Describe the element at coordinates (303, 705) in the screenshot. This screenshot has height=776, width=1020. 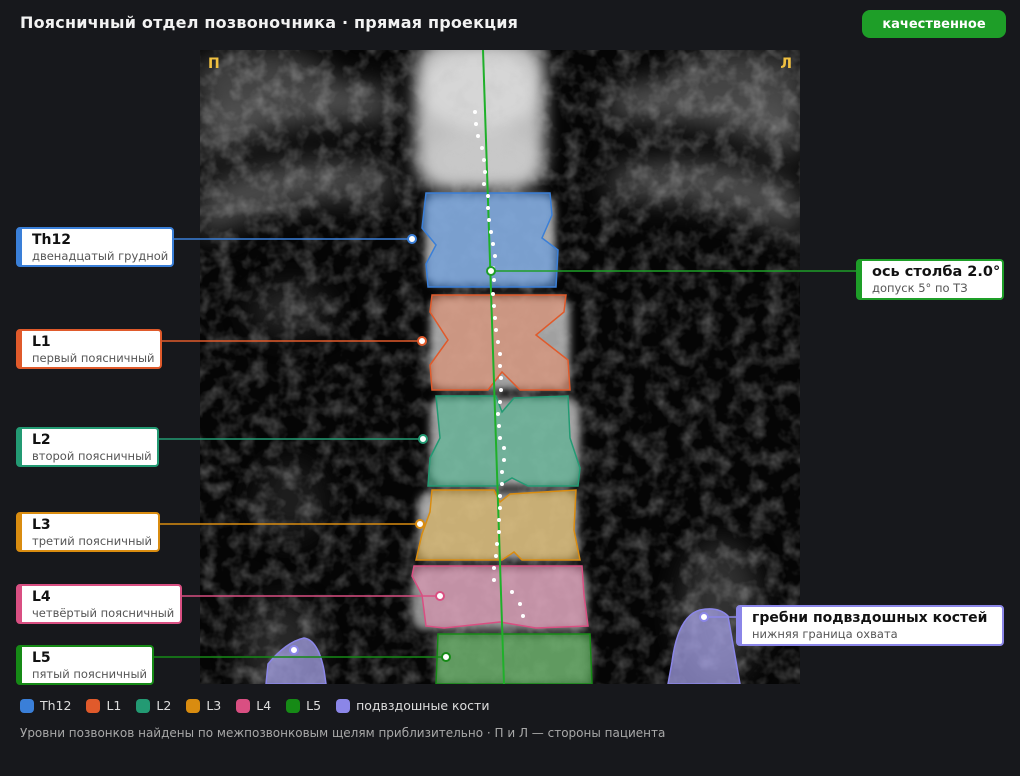
I see `legend-item-l5: L5` at that location.